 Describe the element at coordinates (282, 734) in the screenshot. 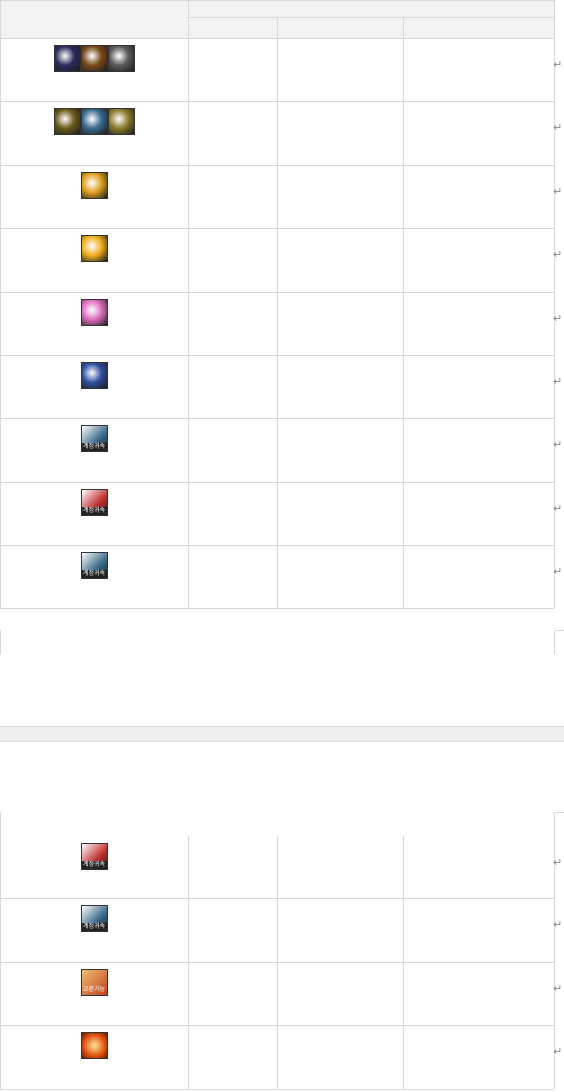

I see `page-break-band` at that location.